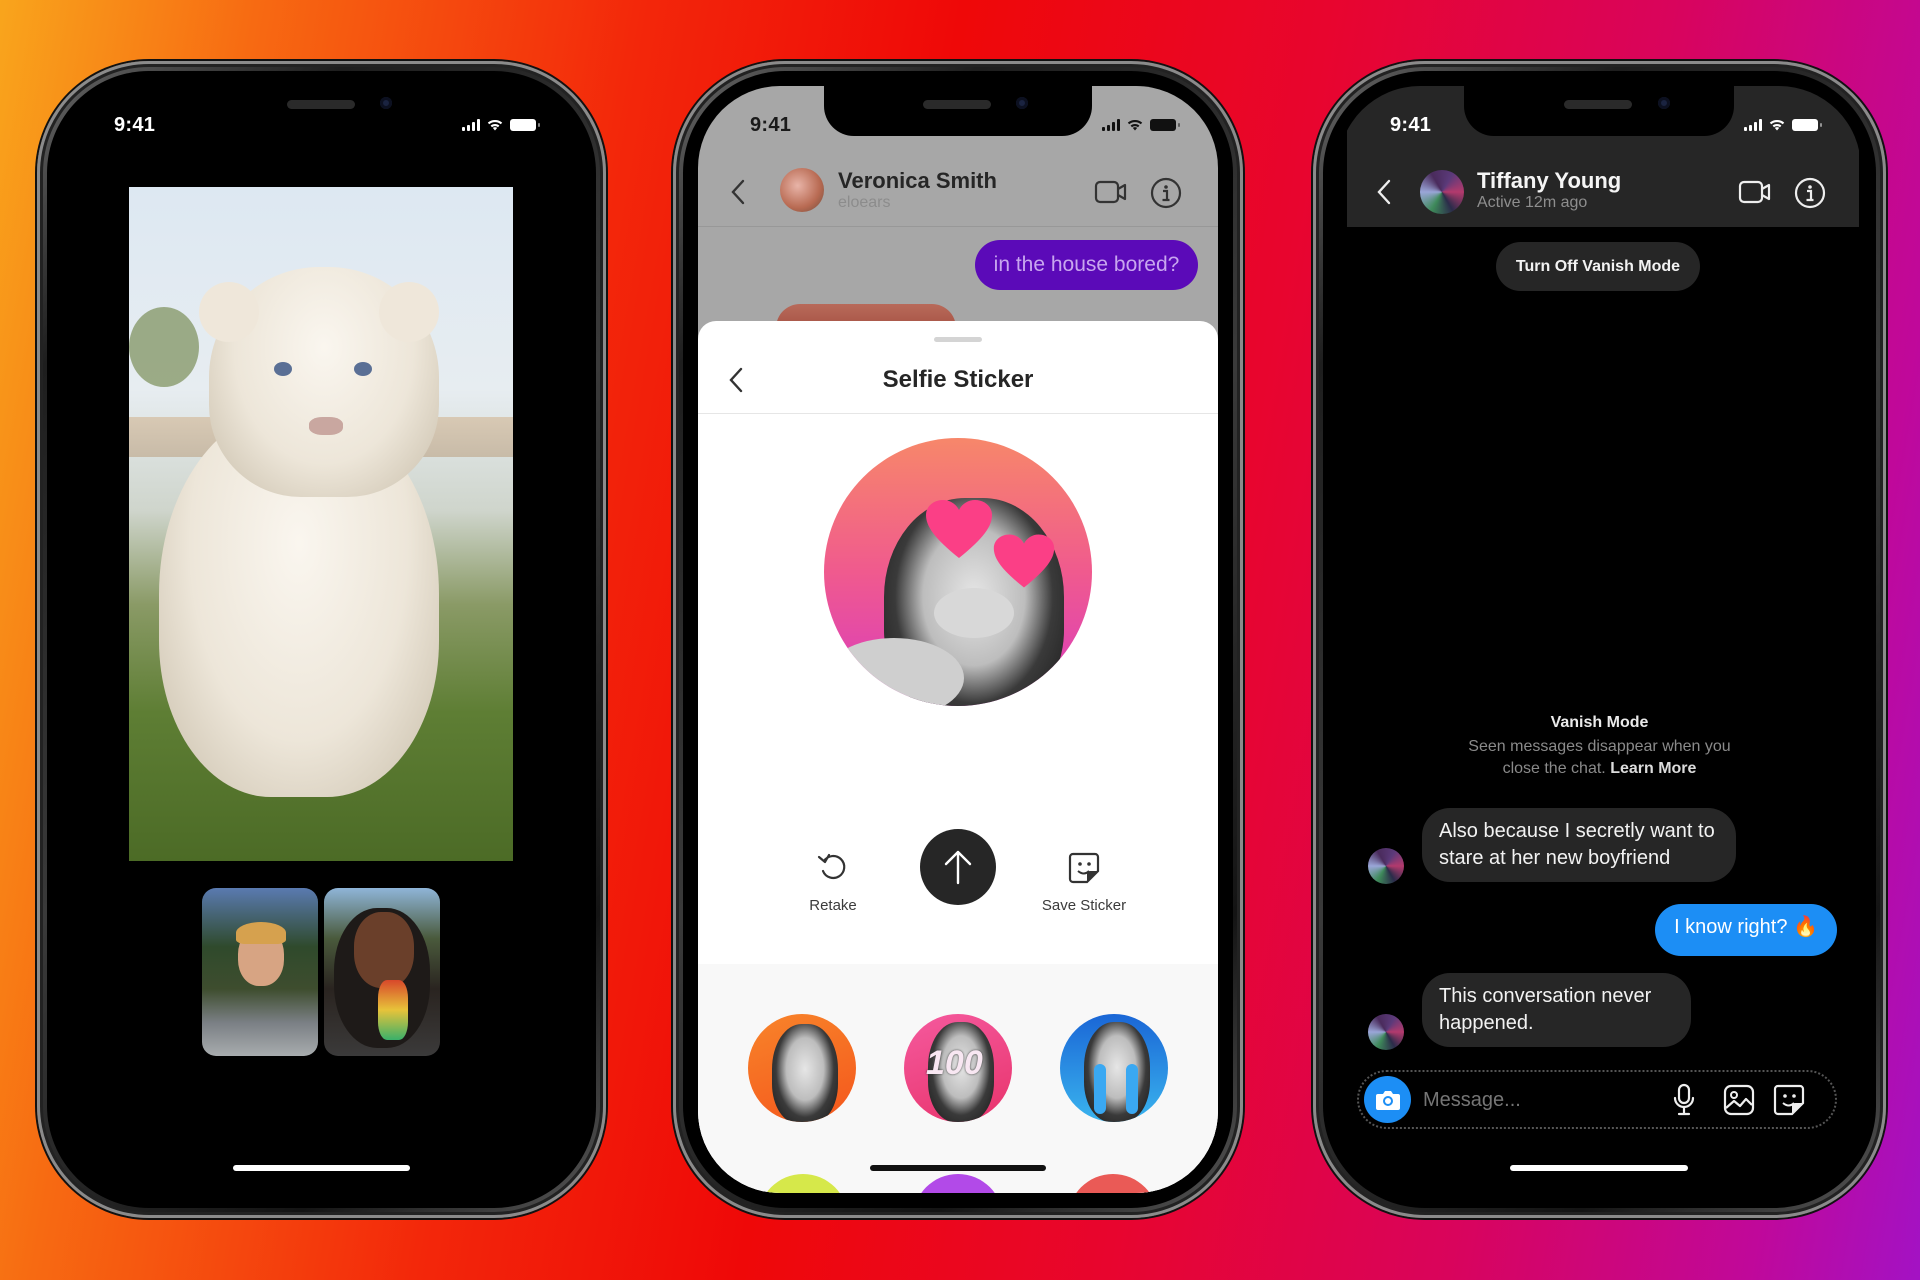 This screenshot has width=1920, height=1280. I want to click on save-sticker-icon, so click(1084, 868).